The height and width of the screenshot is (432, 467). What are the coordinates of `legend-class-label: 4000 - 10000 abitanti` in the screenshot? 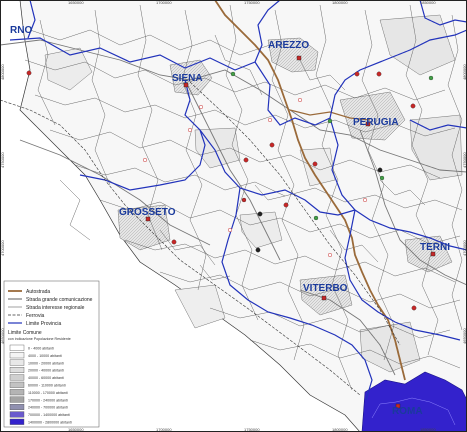 It's located at (45, 356).